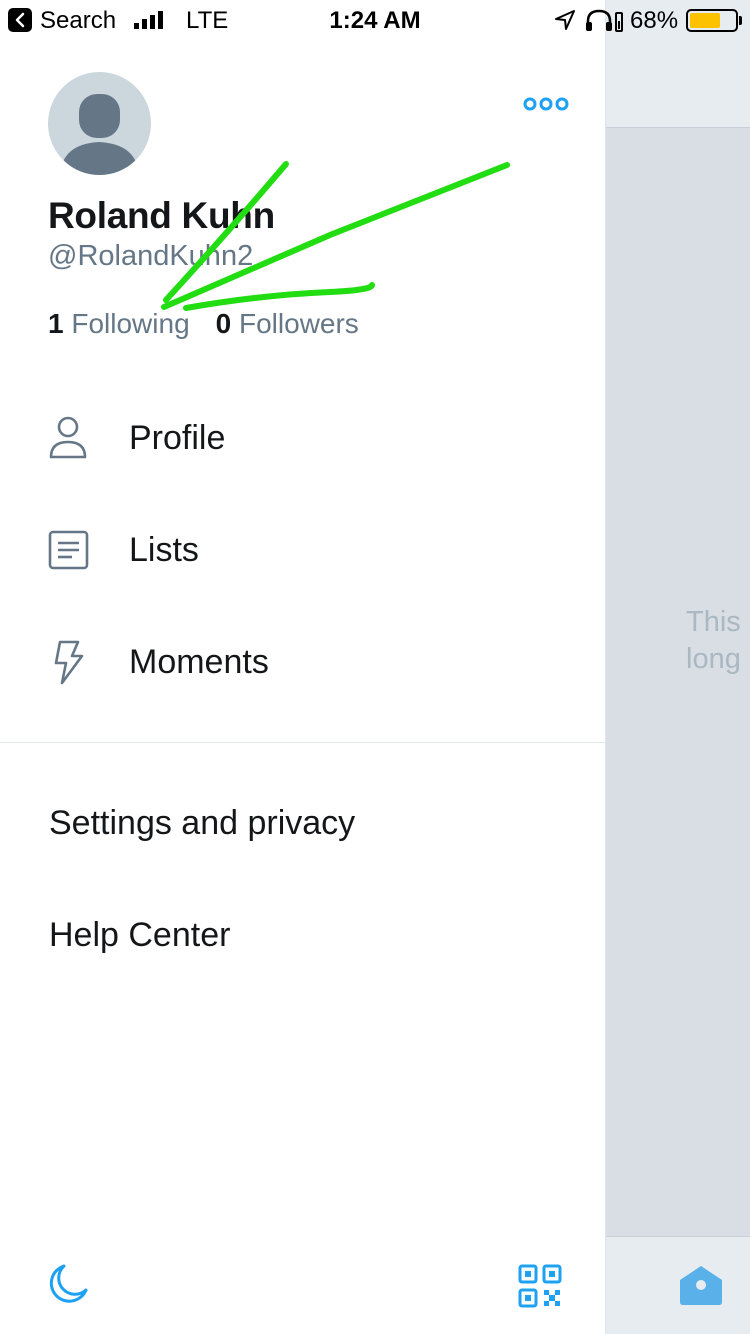  What do you see at coordinates (701, 1285) in the screenshot?
I see `home-icon` at bounding box center [701, 1285].